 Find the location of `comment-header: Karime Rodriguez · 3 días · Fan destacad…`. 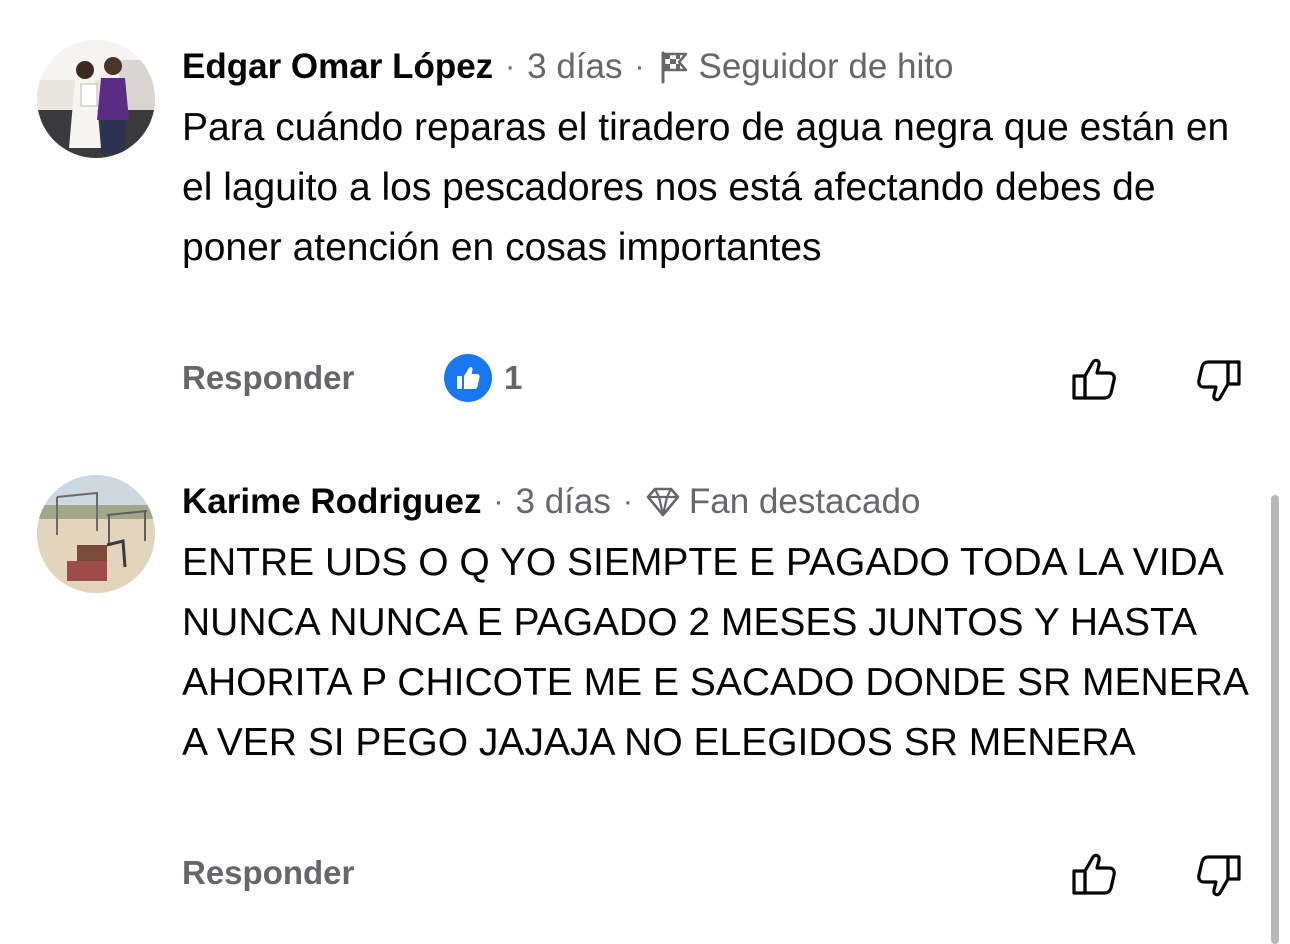

comment-header: Karime Rodriguez · 3 días · Fan destacad… is located at coordinates (551, 502).